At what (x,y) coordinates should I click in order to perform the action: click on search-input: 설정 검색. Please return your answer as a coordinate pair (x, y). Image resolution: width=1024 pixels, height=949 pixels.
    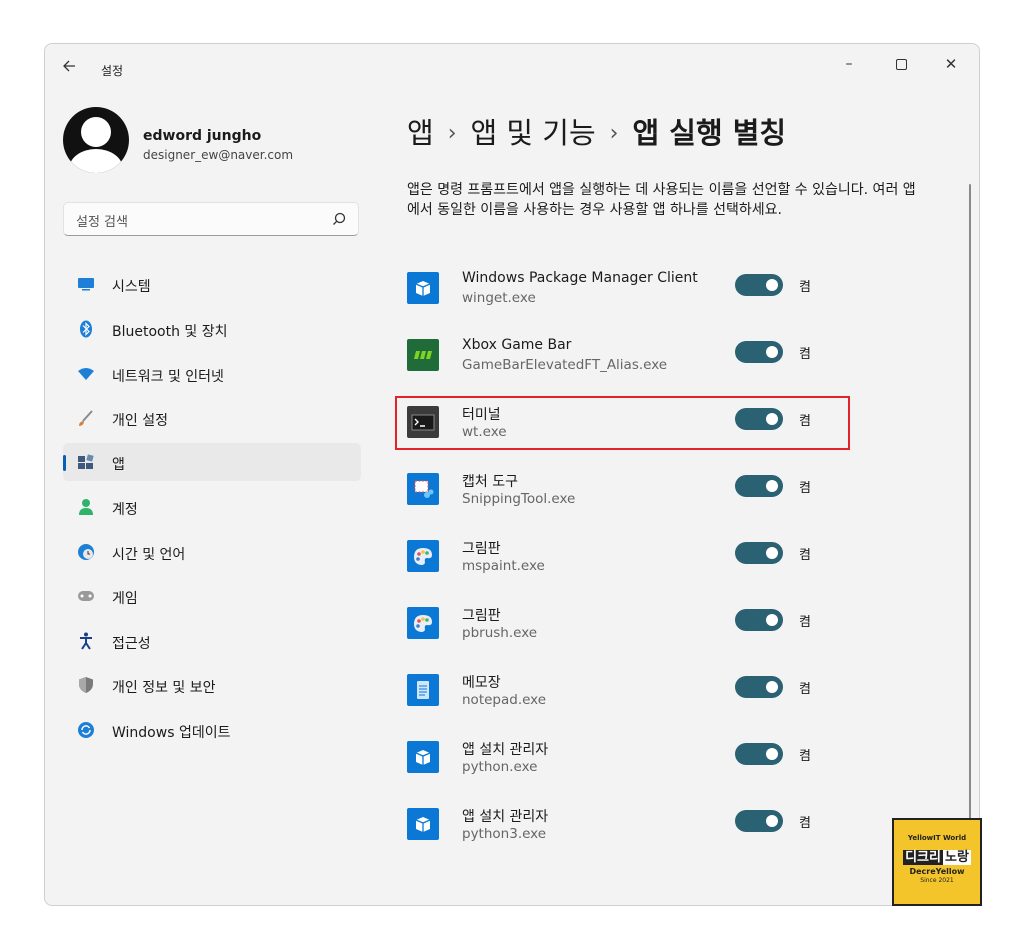
    Looking at the image, I should click on (211, 219).